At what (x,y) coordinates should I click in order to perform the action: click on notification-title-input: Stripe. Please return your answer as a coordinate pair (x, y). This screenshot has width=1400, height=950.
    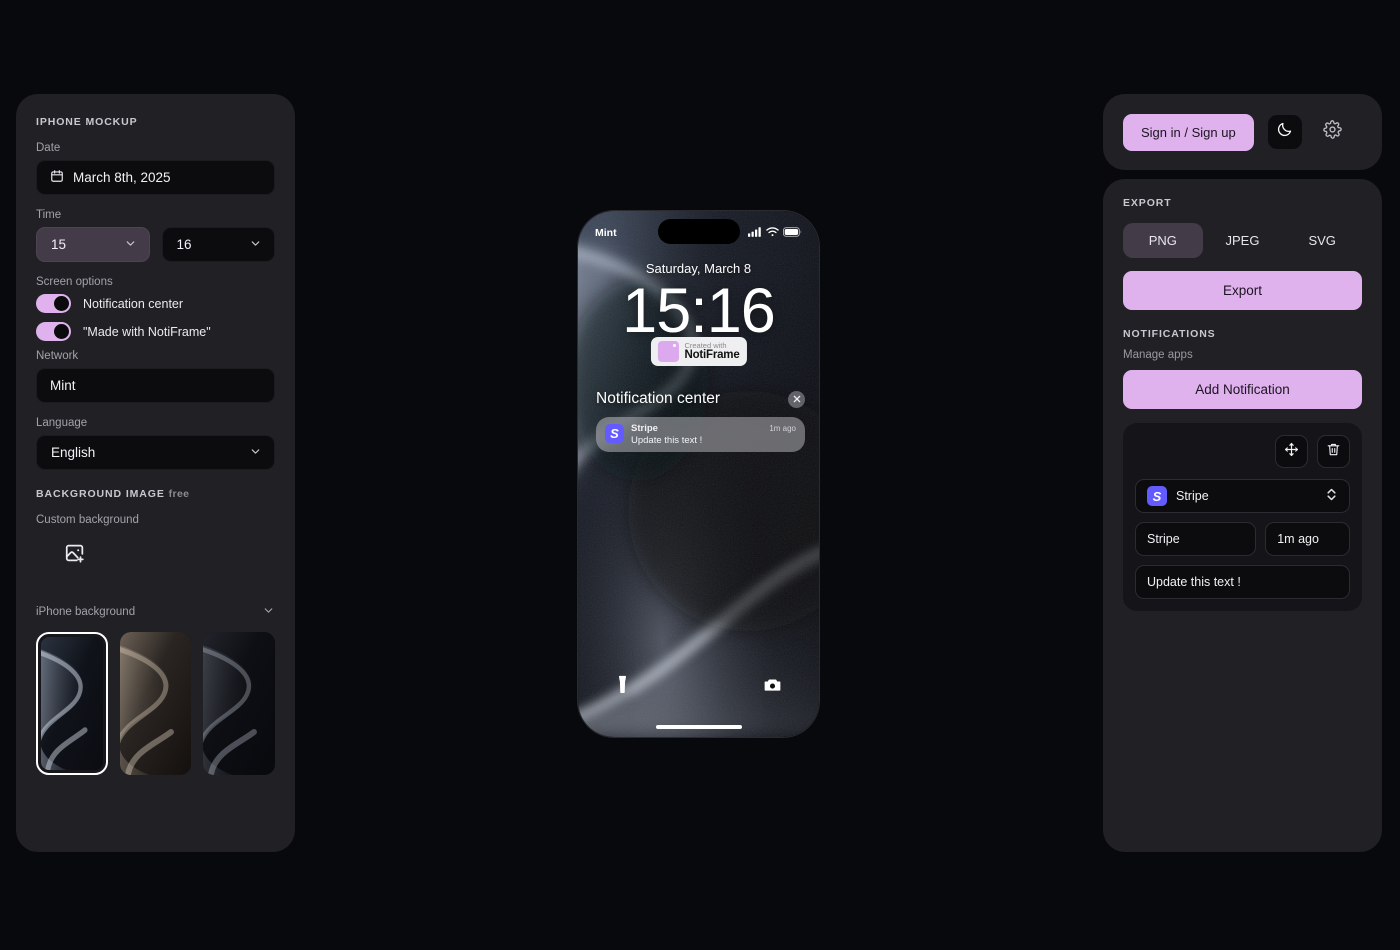
    Looking at the image, I should click on (1196, 539).